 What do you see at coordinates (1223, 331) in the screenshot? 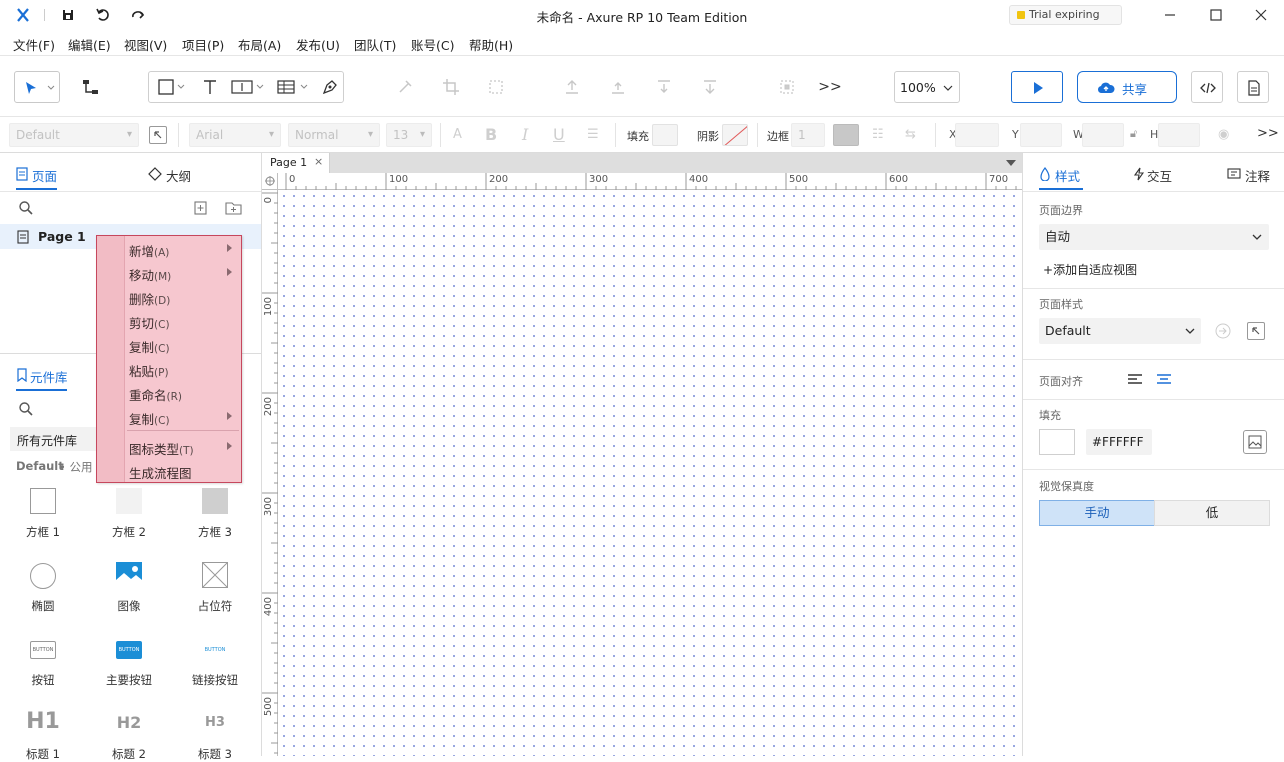
I see `apply-style-icon` at bounding box center [1223, 331].